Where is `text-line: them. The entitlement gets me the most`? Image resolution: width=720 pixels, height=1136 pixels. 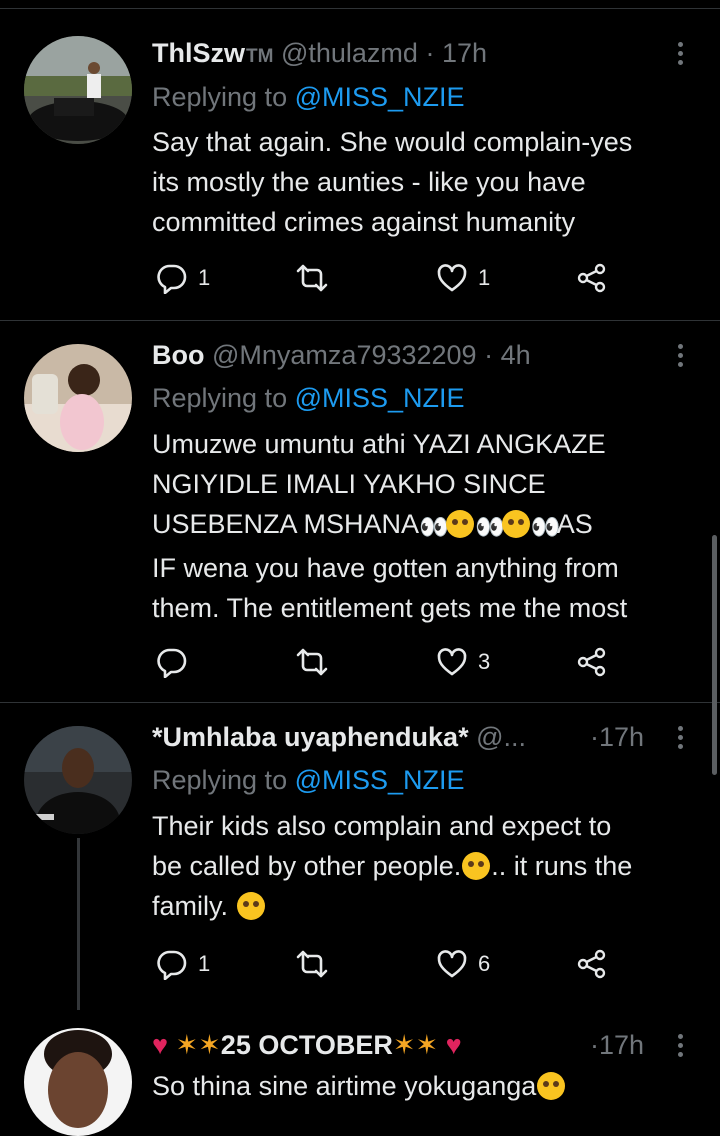
text-line: them. The entitlement gets me the most is located at coordinates (390, 608).